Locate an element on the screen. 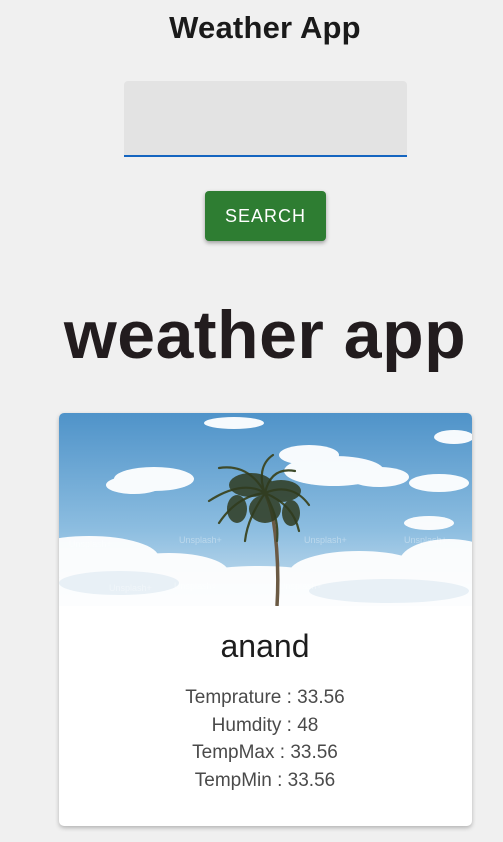 The image size is (503, 842). search-button: SEARCH is located at coordinates (265, 216).